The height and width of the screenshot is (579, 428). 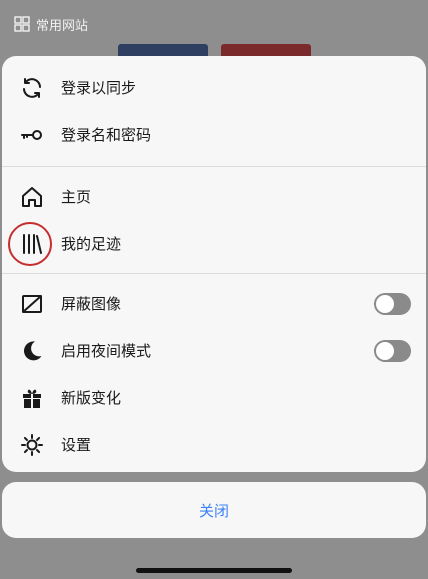 I want to click on background-header-label: 常用网站, so click(x=62, y=26).